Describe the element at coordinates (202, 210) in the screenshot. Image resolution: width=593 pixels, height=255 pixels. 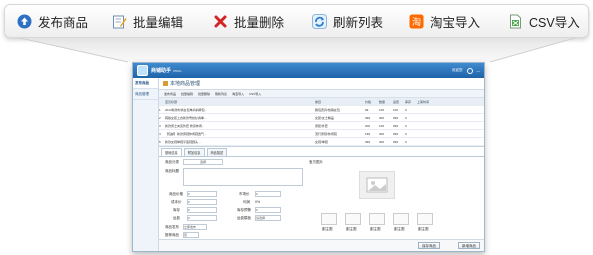
I see `stock-input: 0` at that location.